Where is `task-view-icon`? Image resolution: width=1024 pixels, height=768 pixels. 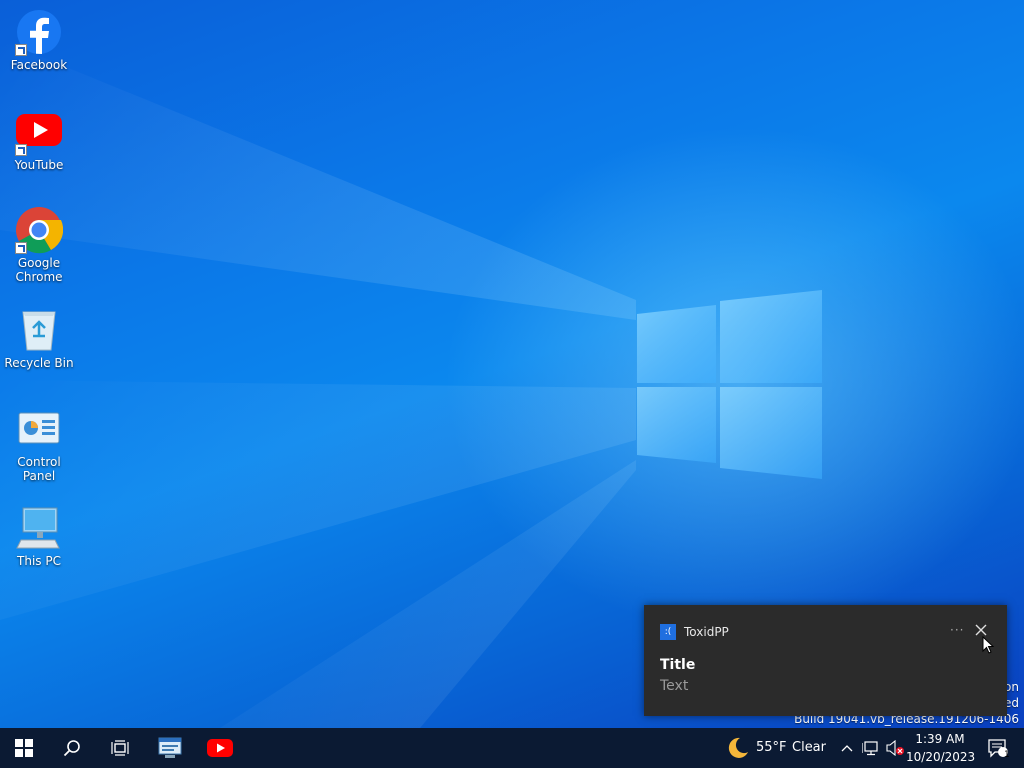 task-view-icon is located at coordinates (120, 748).